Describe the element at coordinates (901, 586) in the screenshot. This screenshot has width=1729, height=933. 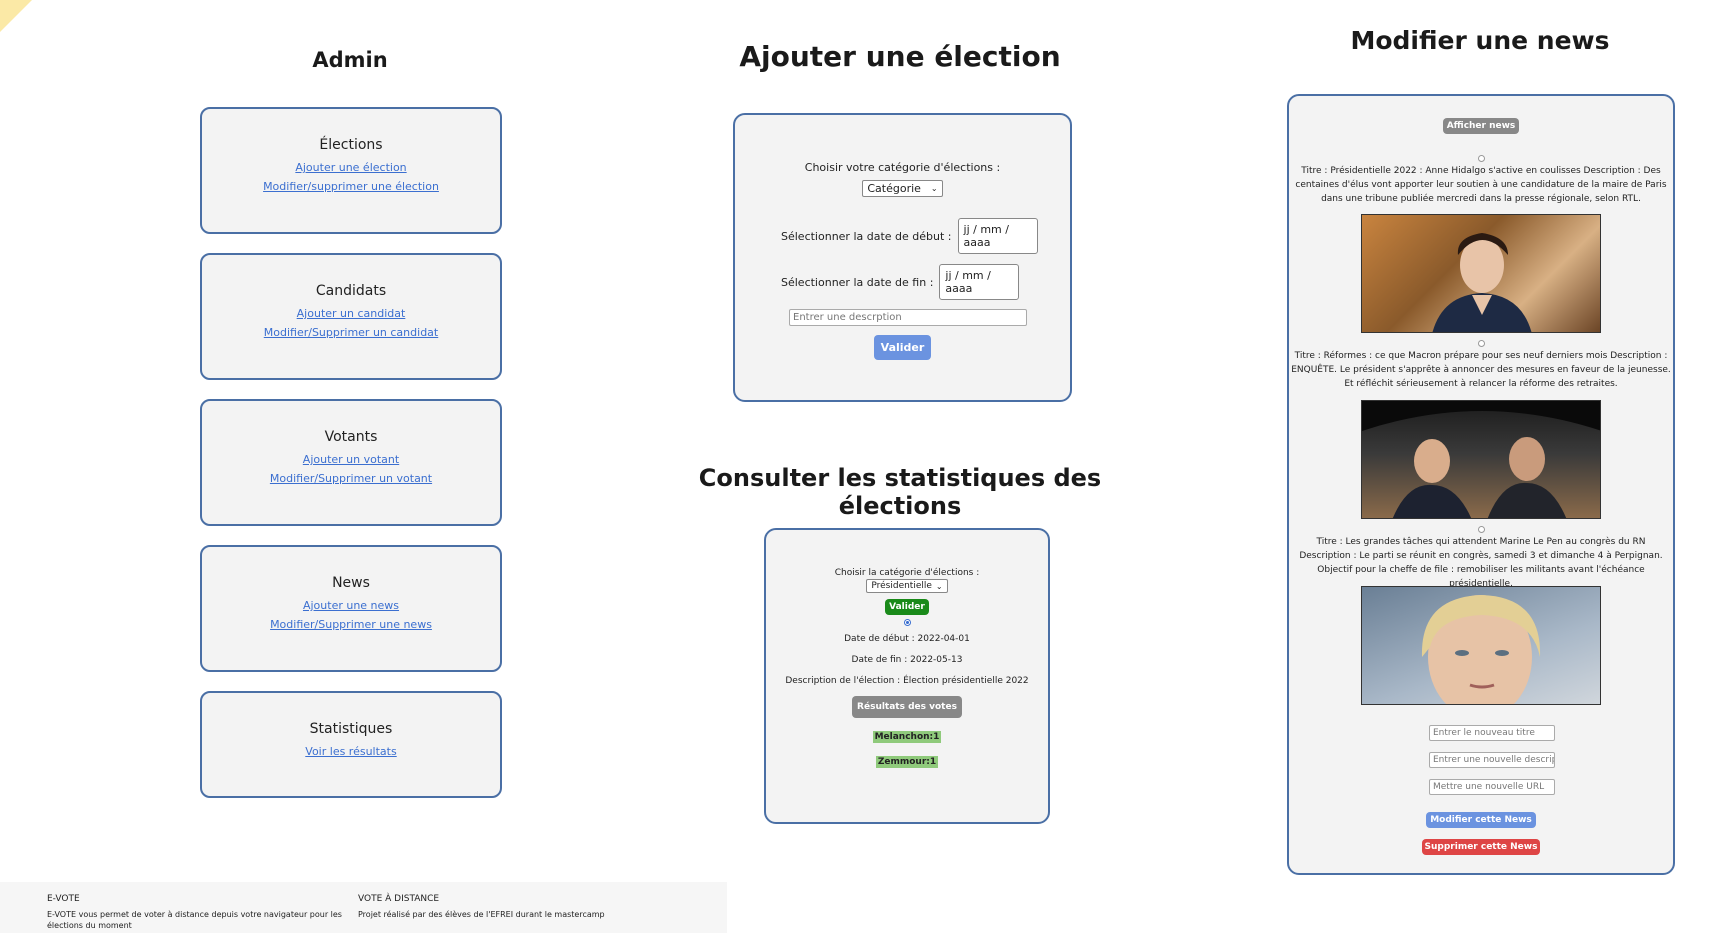
I see `stats-category-value: Présidentielle` at that location.